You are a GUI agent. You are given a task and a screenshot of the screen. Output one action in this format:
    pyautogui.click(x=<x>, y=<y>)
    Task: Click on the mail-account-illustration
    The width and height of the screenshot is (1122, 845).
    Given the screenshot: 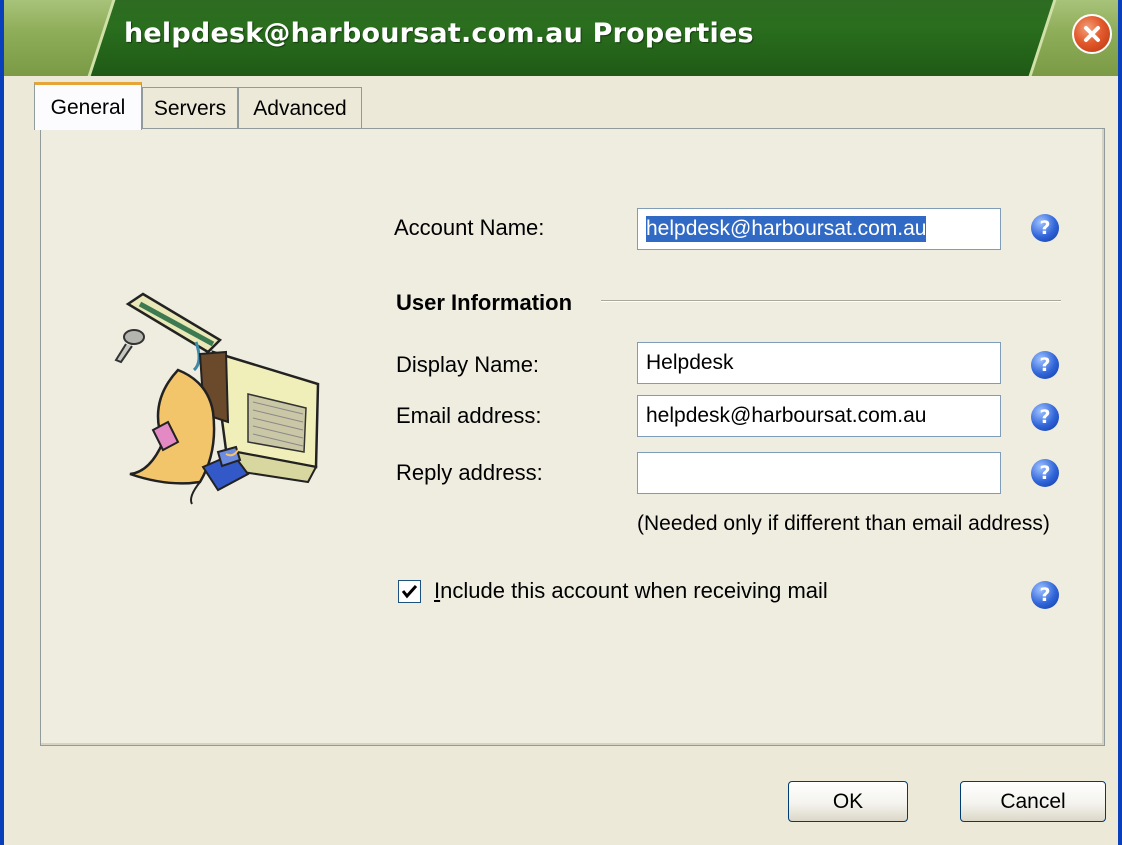 What is the action you would take?
    pyautogui.click(x=217, y=398)
    